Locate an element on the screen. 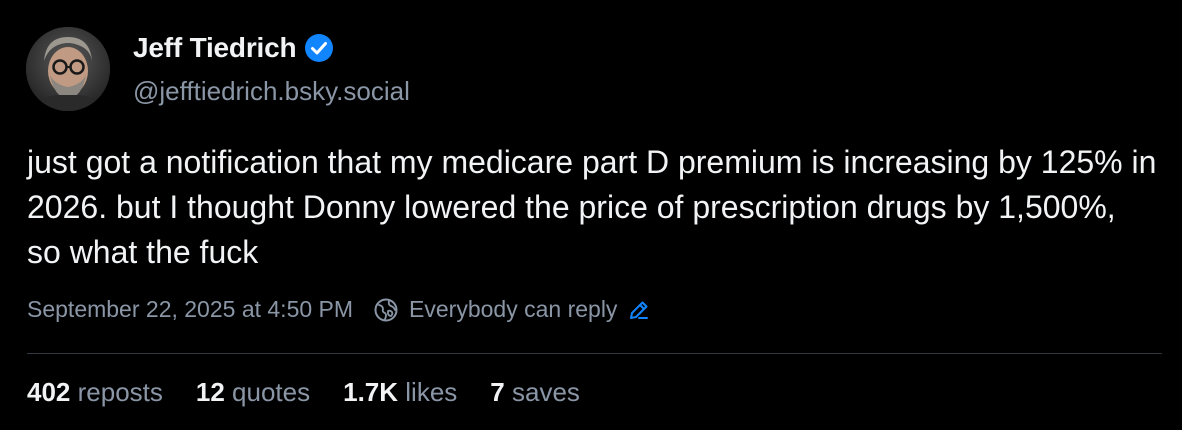  saves-count: 7 is located at coordinates (497, 392).